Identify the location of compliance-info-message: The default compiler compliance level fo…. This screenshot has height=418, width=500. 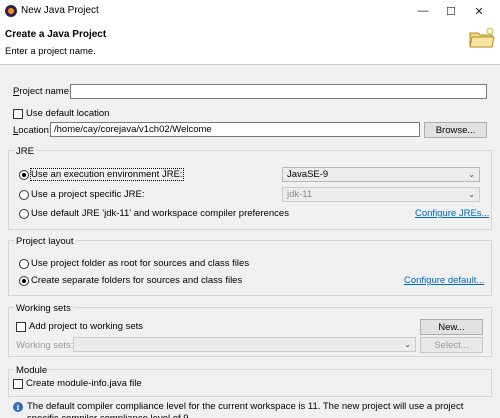
(245, 409).